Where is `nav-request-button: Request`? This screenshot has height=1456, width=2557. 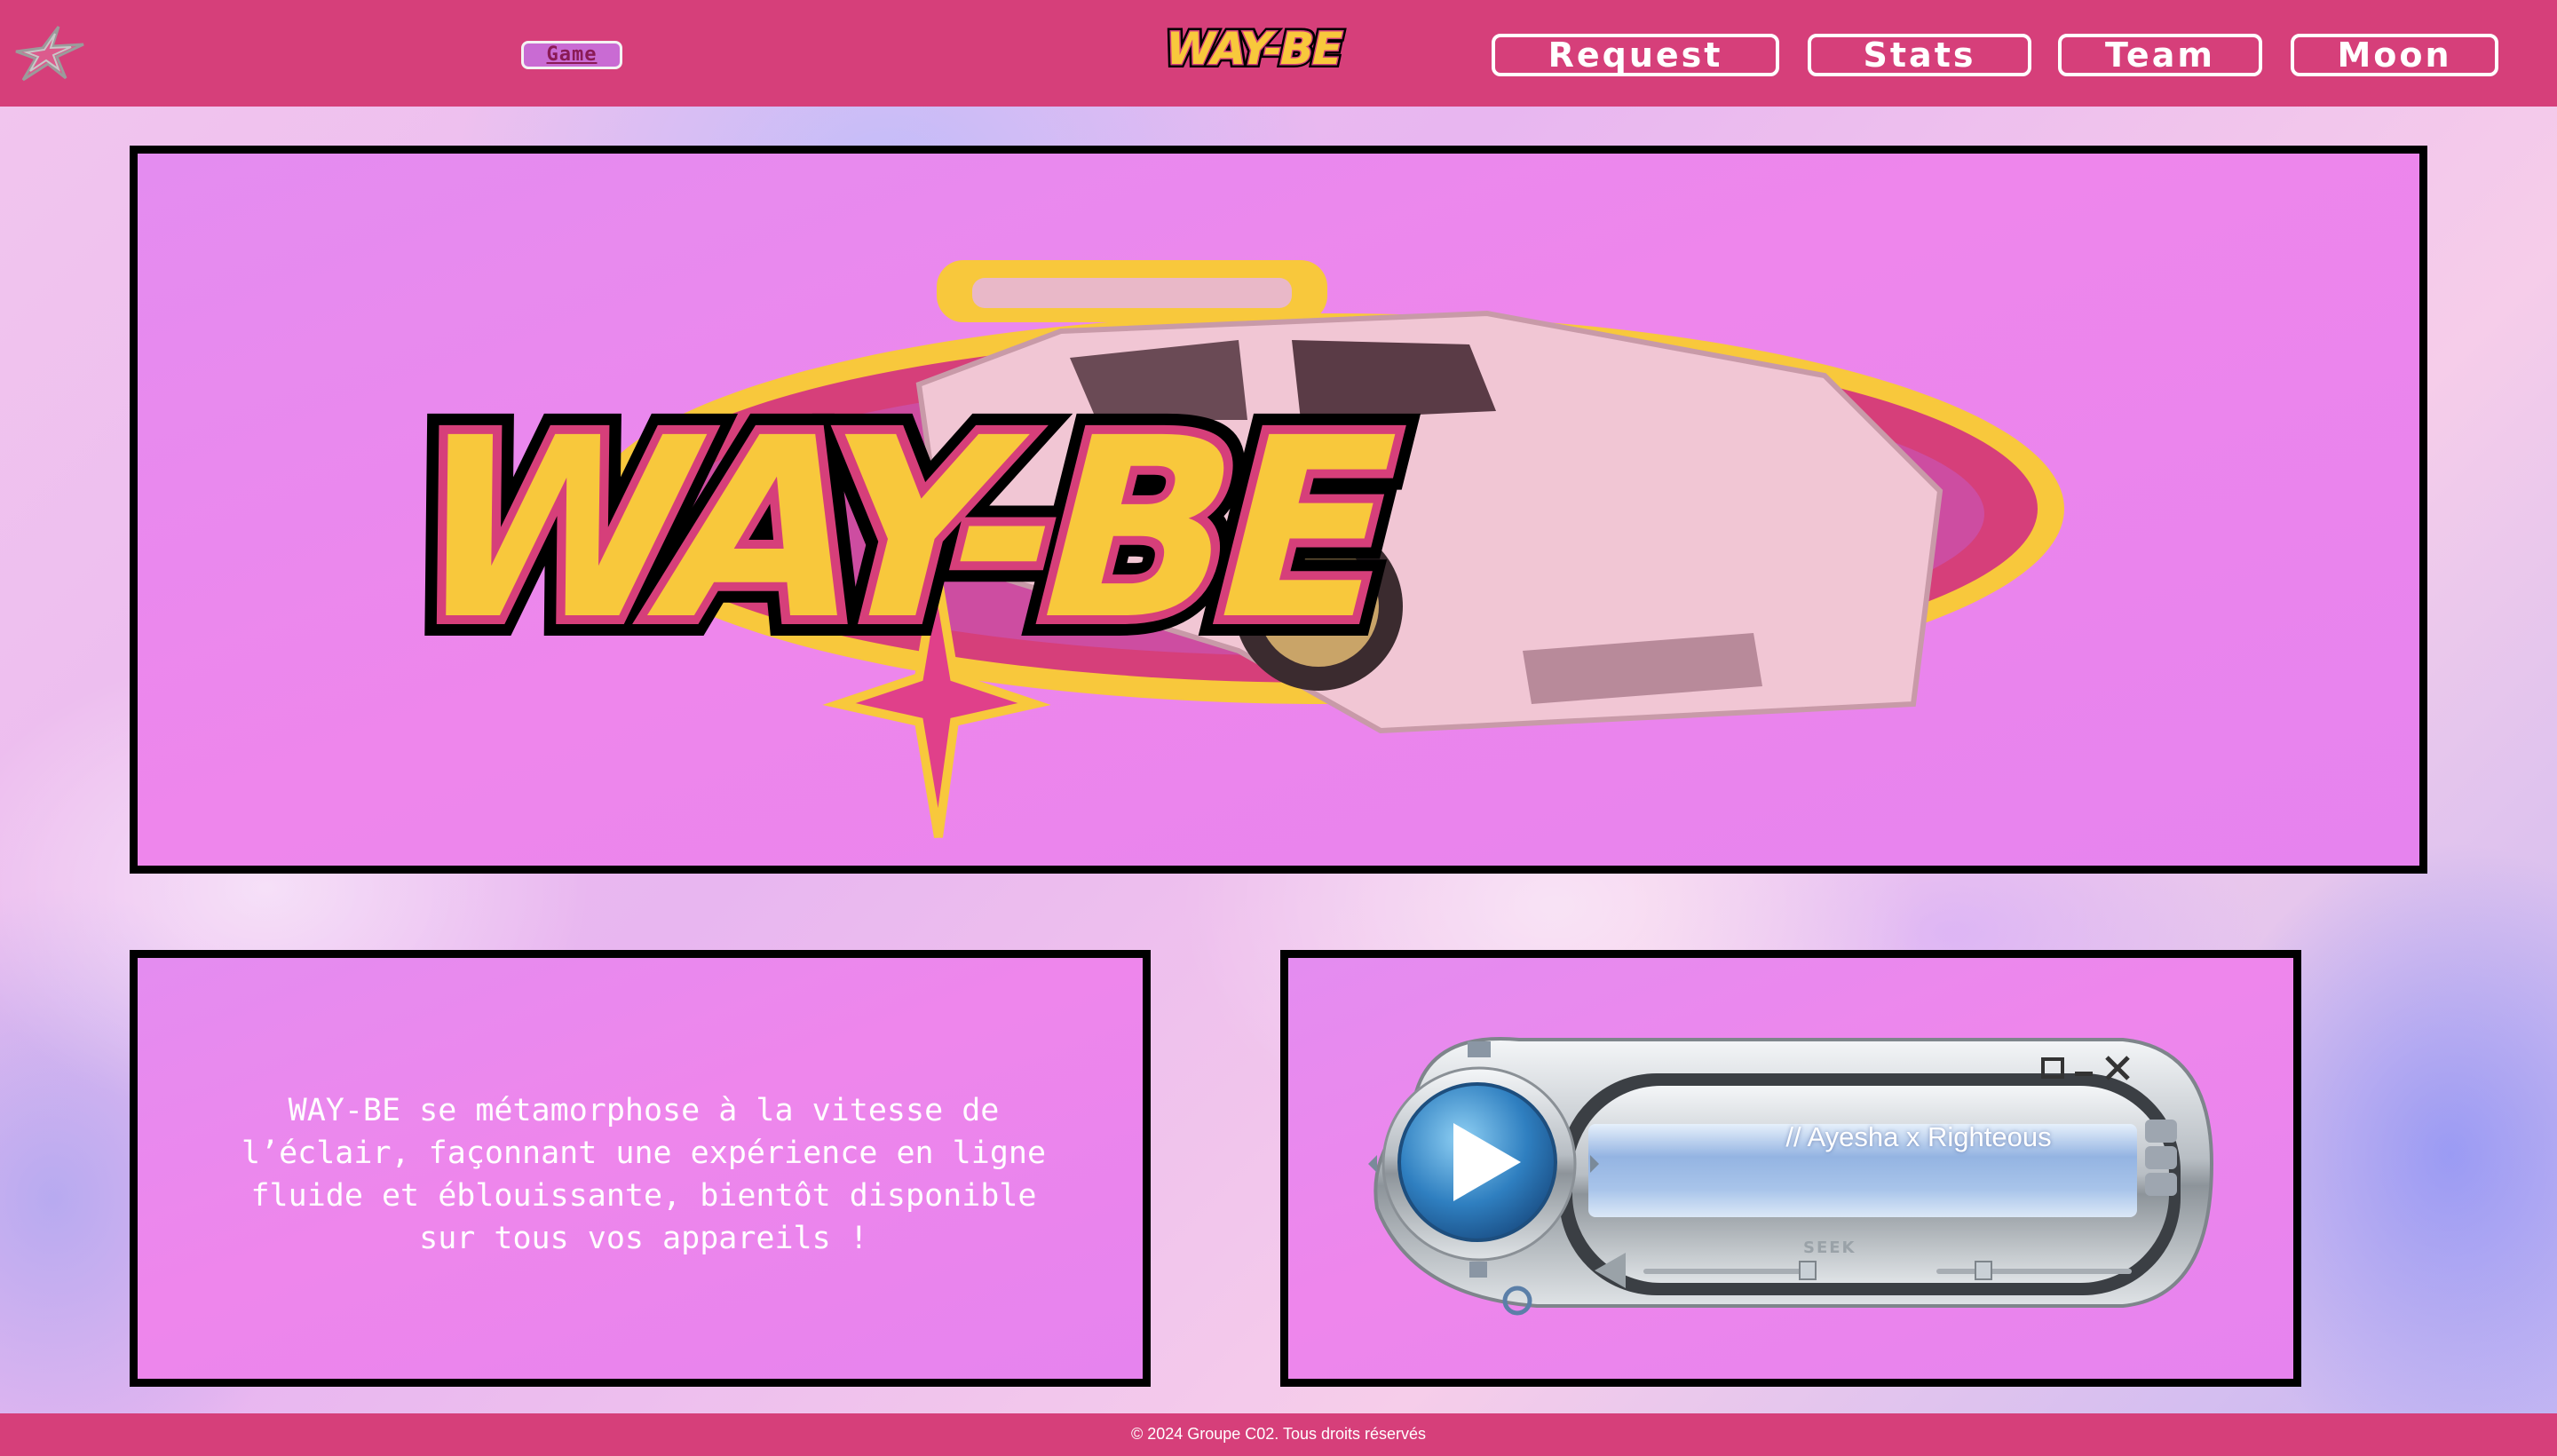
nav-request-button: Request is located at coordinates (1635, 55).